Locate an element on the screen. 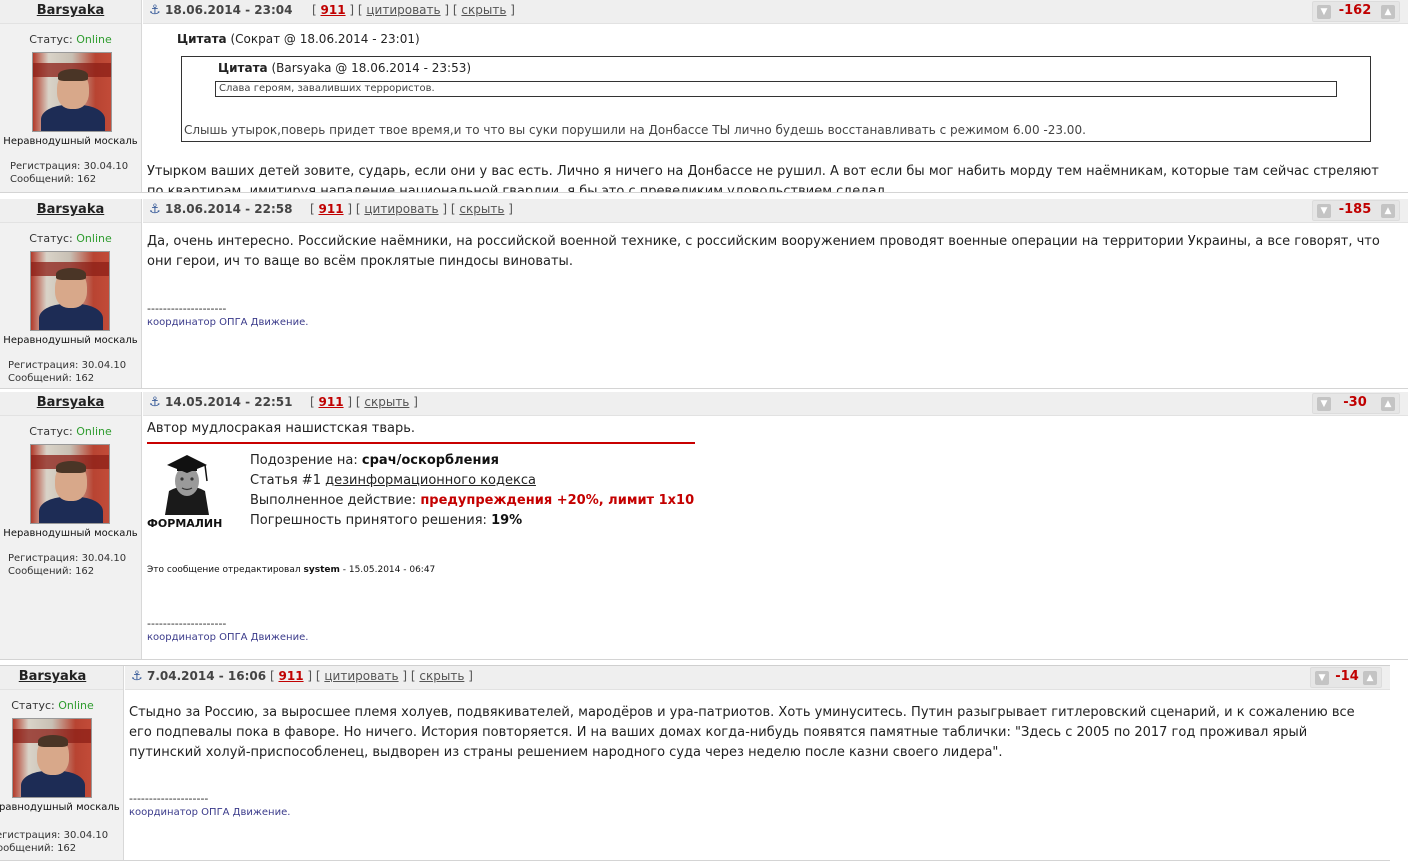 The image size is (1420, 861). post-date: 18.06.2014 - 22:58 is located at coordinates (229, 209).